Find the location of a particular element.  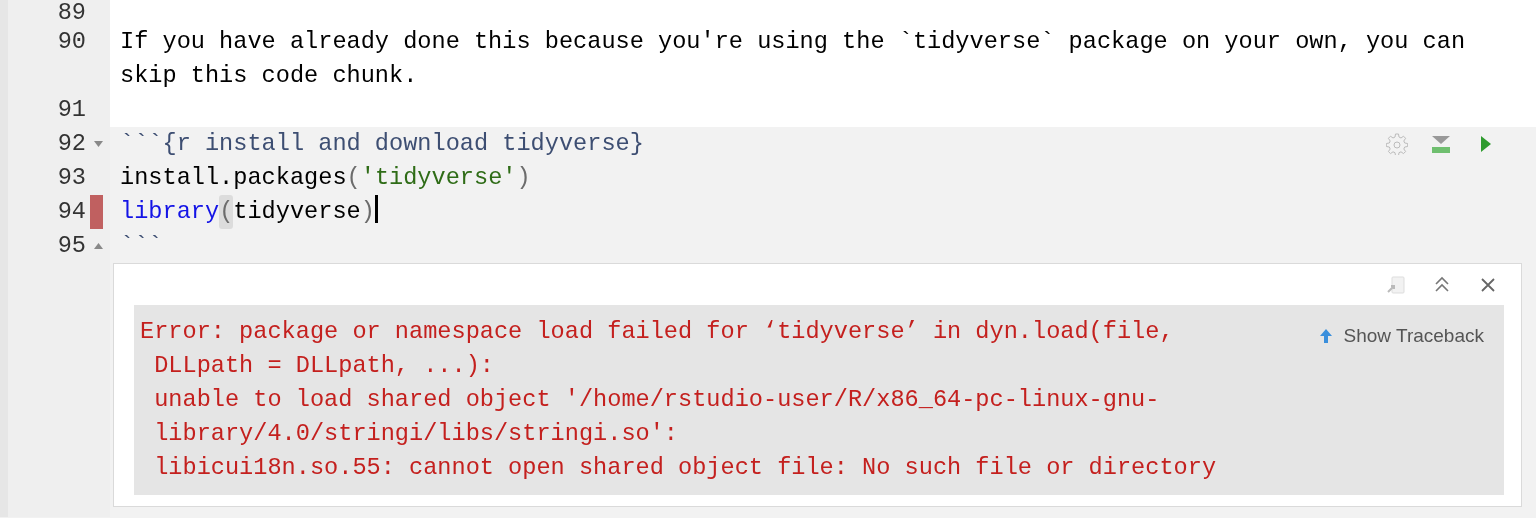

line-number: 93 is located at coordinates (71, 178).